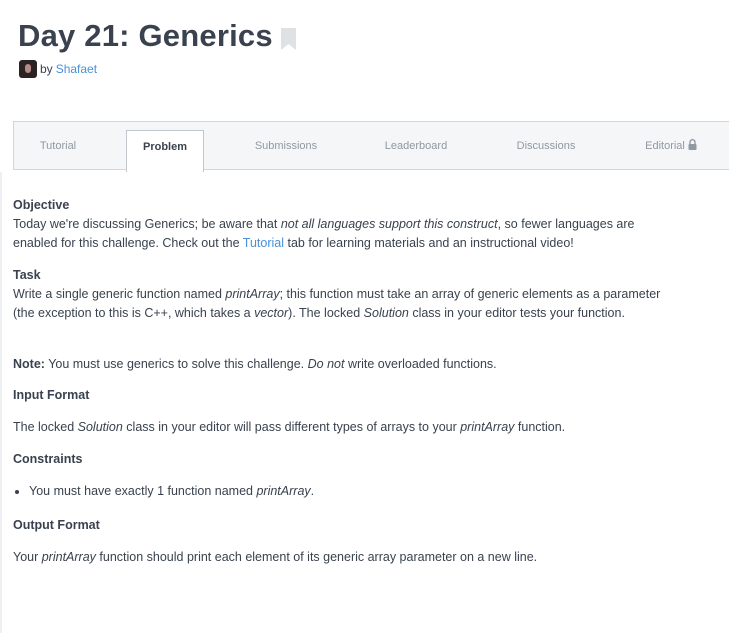  Describe the element at coordinates (665, 146) in the screenshot. I see `tab-editorial-label: Editorial` at that location.